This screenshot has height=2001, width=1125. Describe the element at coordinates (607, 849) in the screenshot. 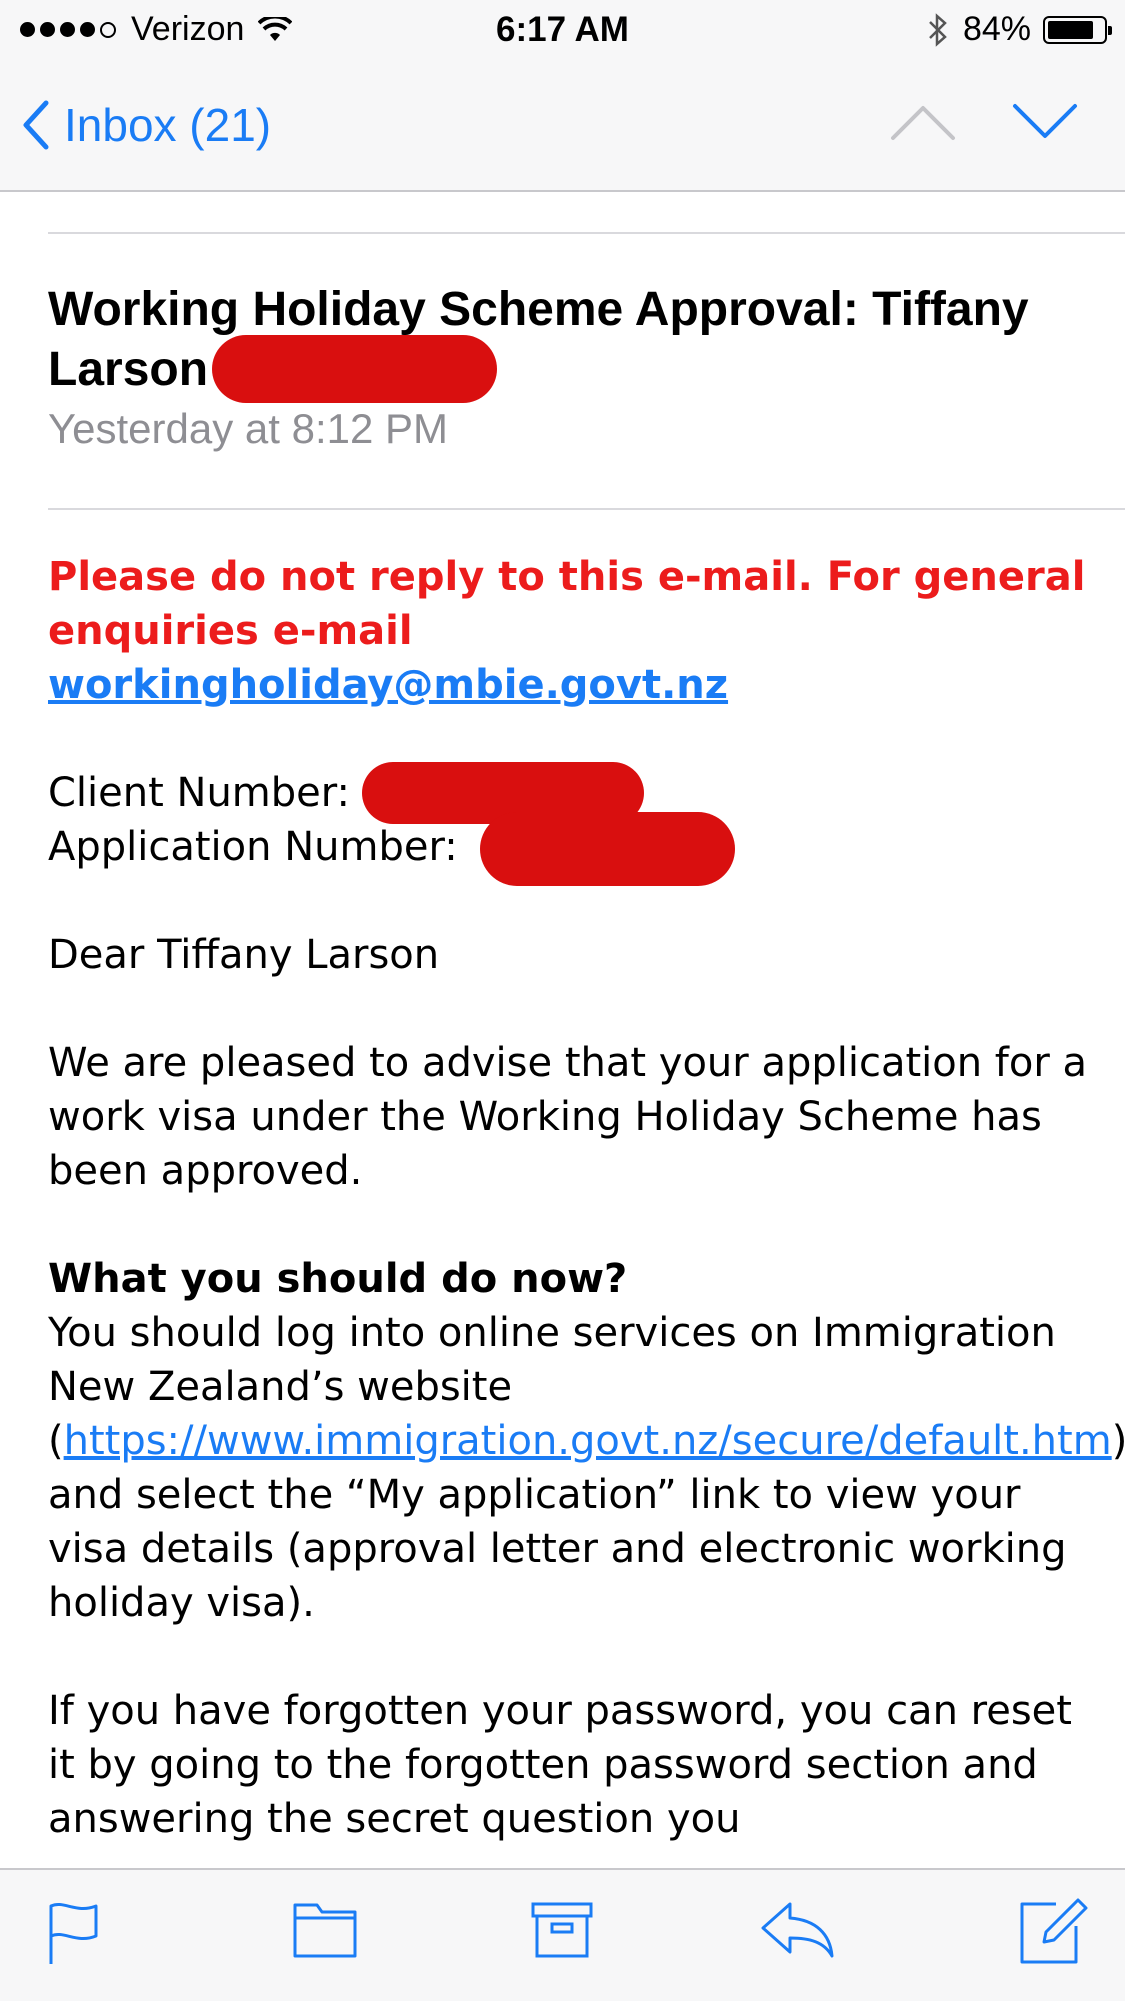

I see `application-number-redaction` at that location.